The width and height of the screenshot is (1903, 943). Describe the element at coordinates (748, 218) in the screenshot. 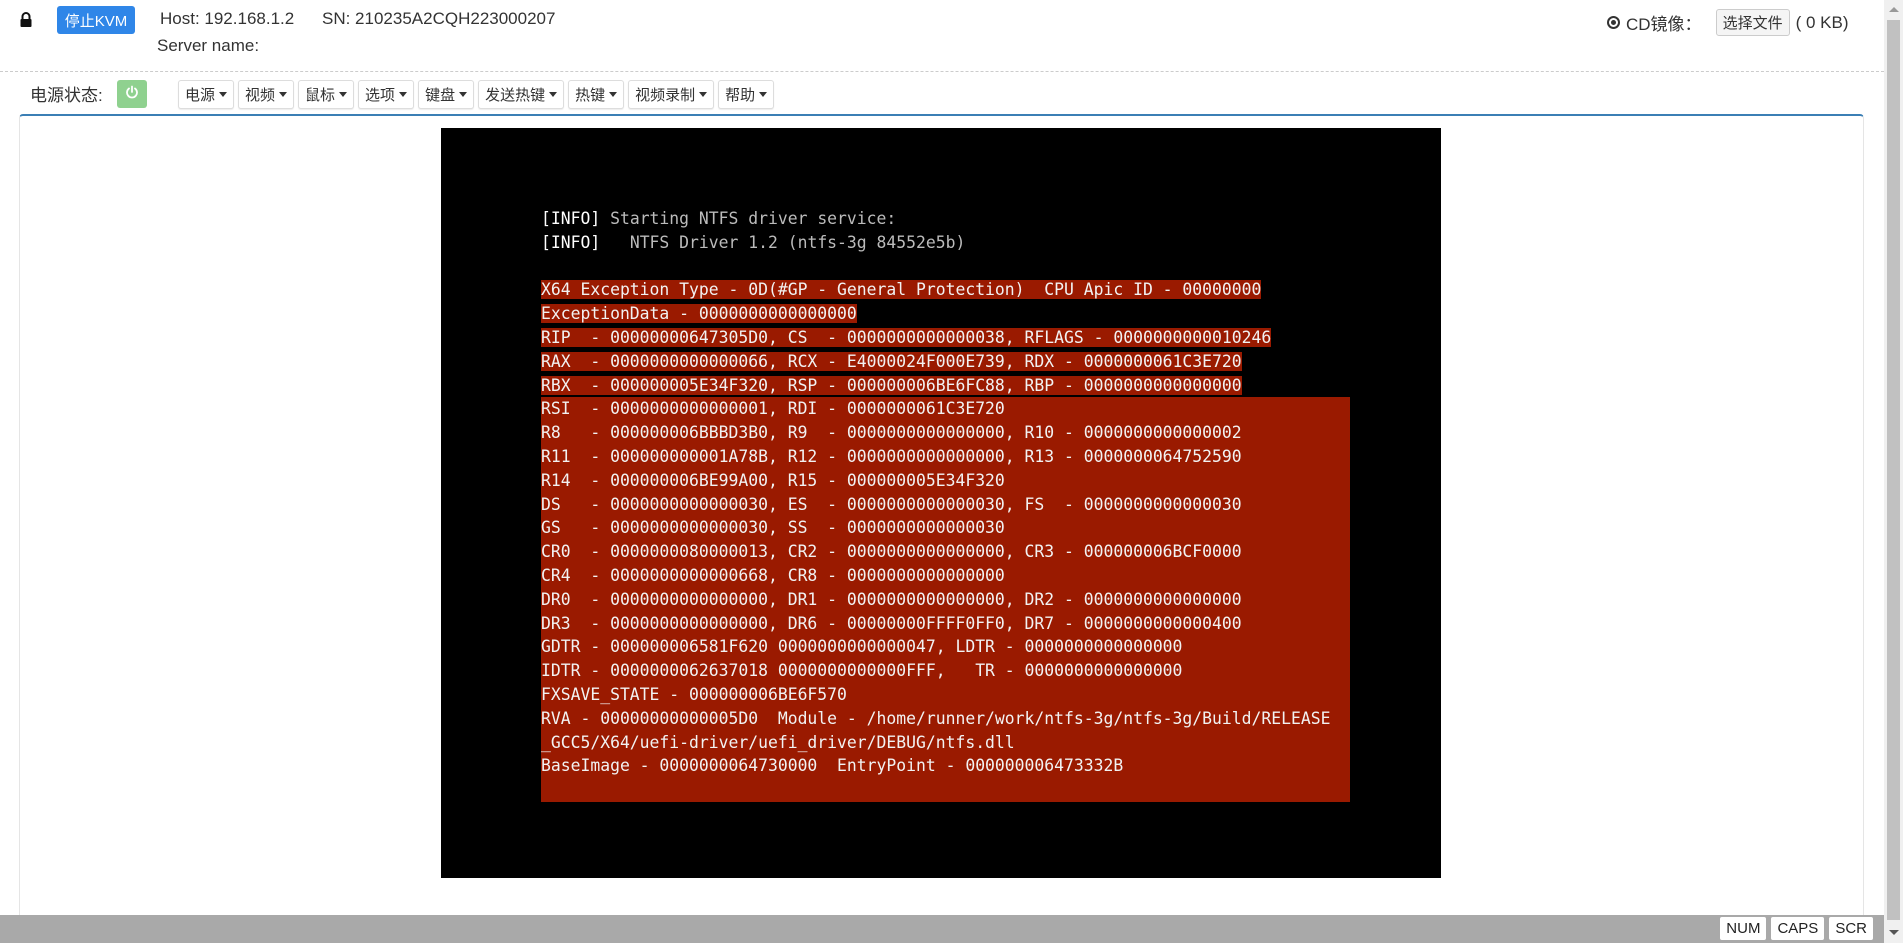

I see `info-text: Starting NTFS driver service:` at that location.